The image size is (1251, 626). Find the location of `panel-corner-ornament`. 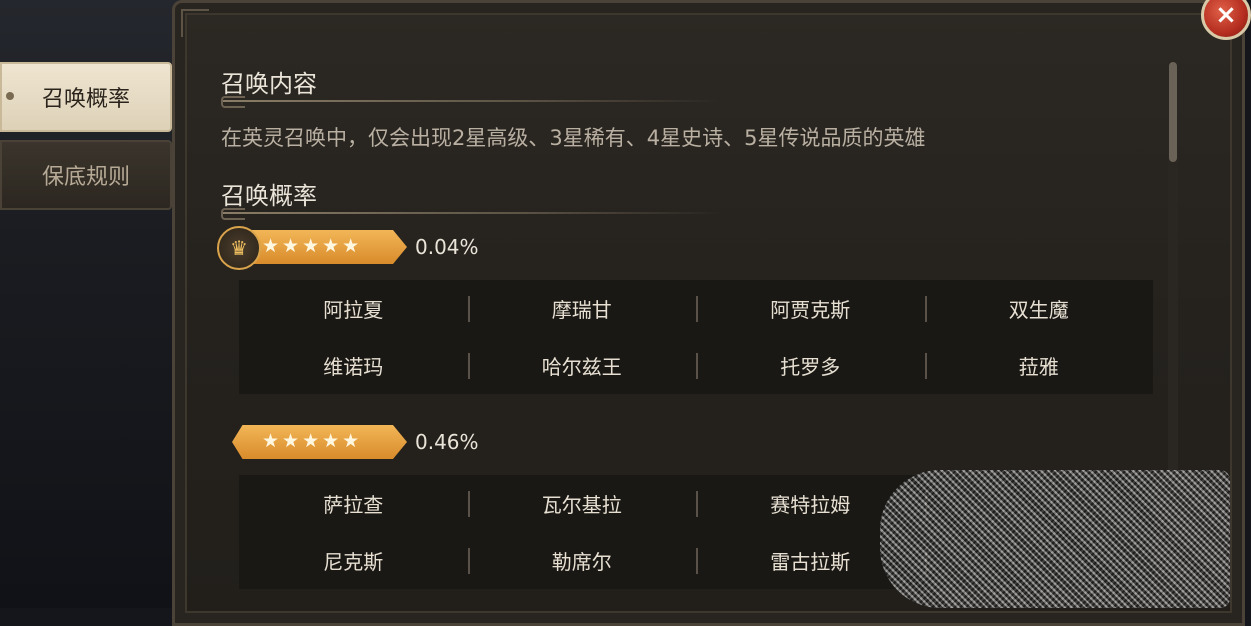

panel-corner-ornament is located at coordinates (195, 23).